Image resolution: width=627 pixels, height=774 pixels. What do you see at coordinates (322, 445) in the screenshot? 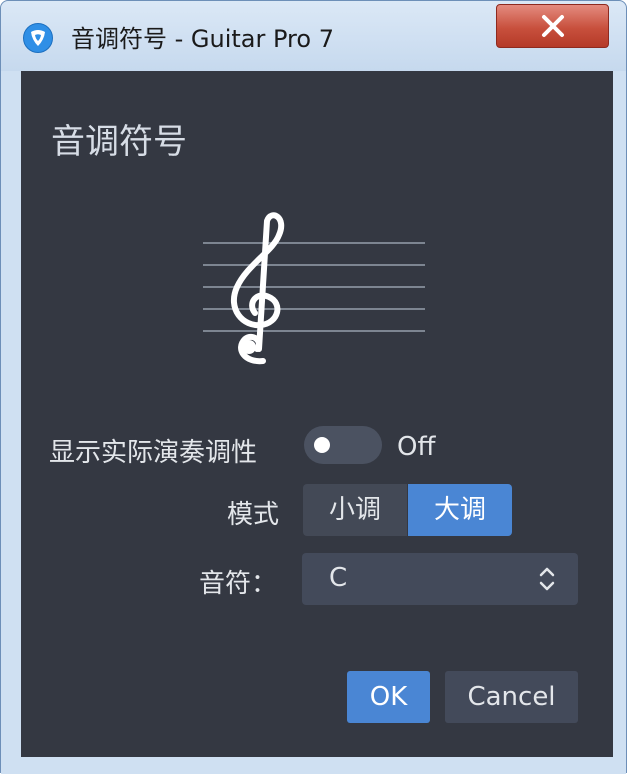
I see `toggle-knob` at bounding box center [322, 445].